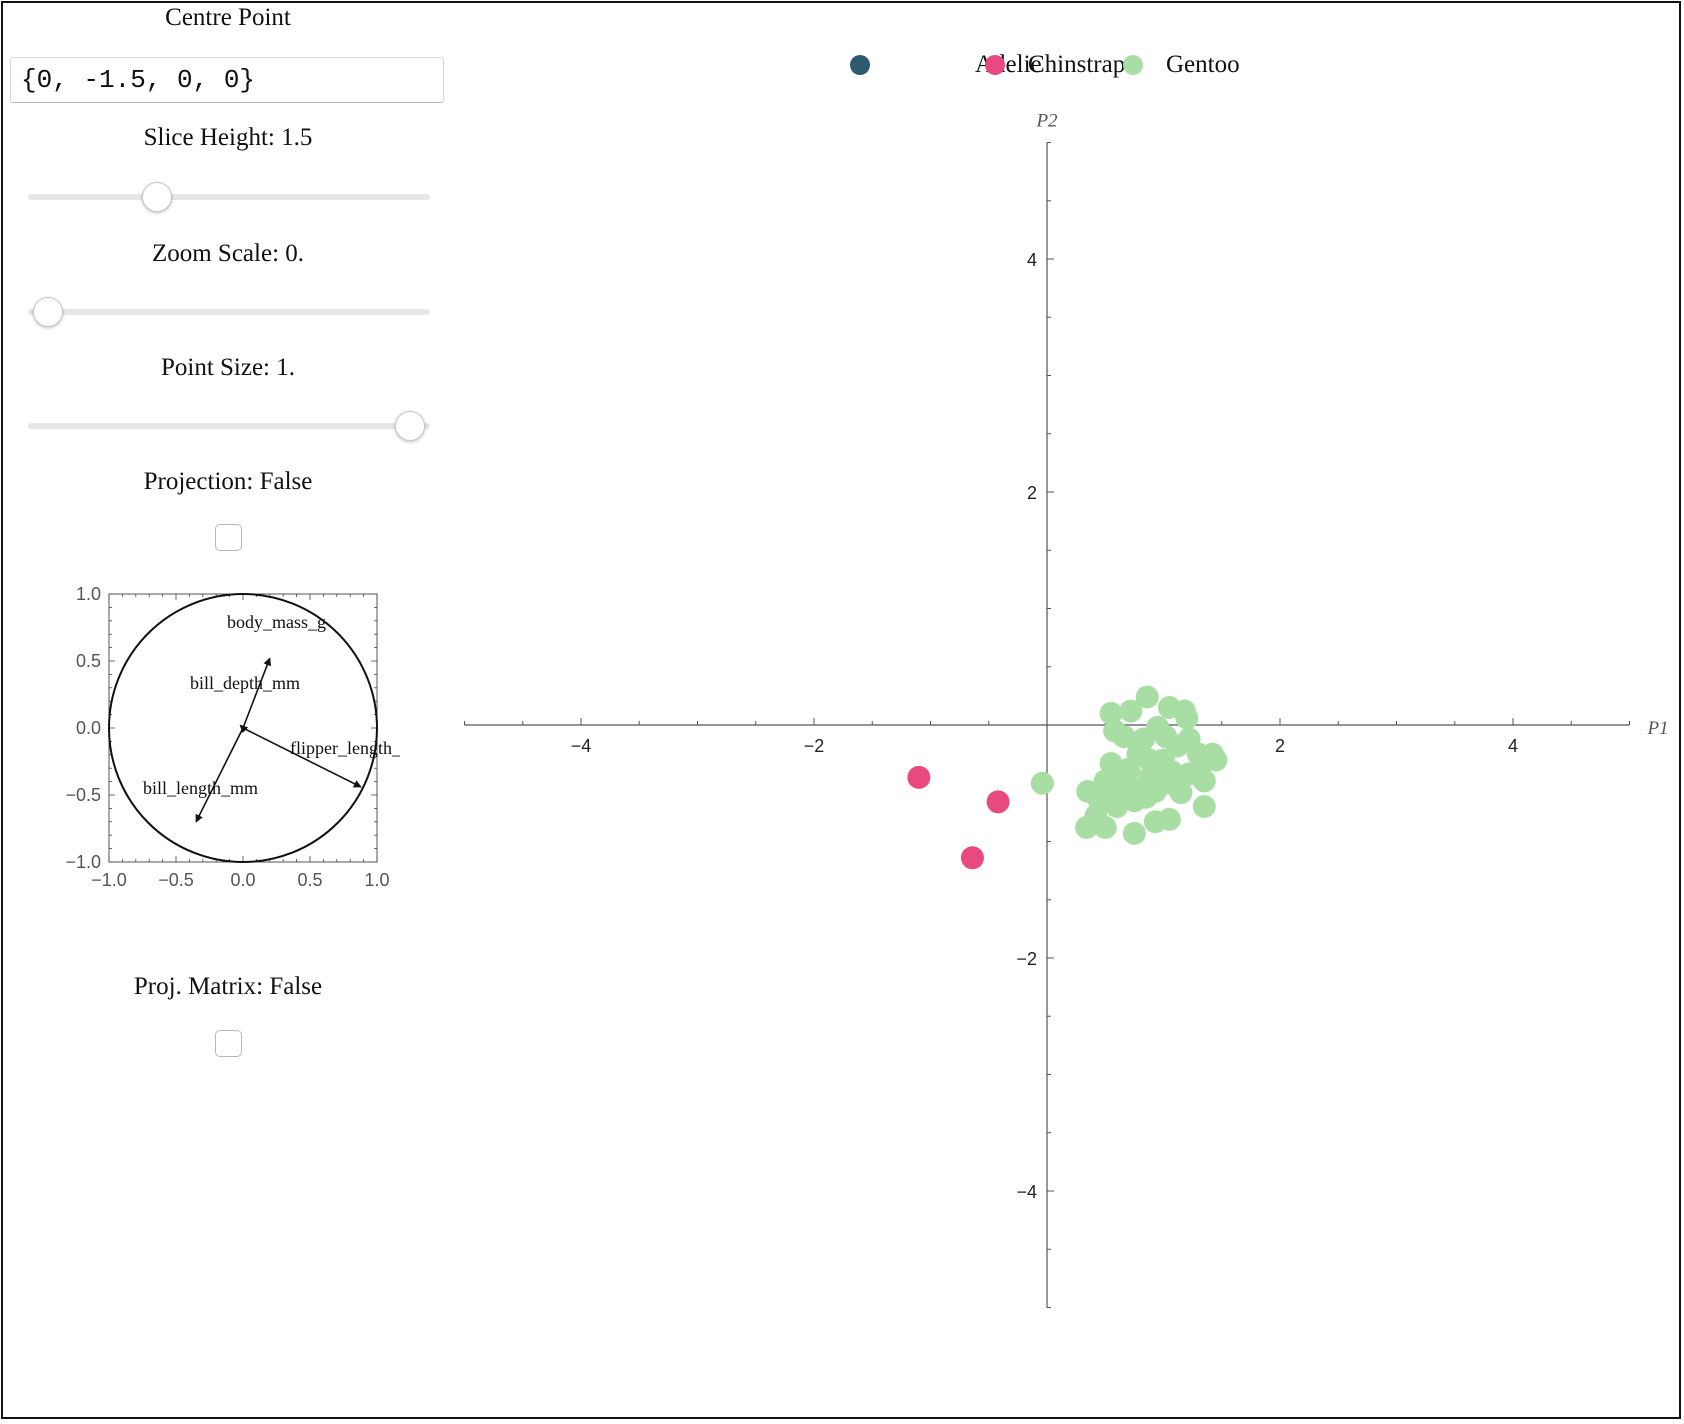  Describe the element at coordinates (228, 537) in the screenshot. I see `projection-checkbox` at that location.